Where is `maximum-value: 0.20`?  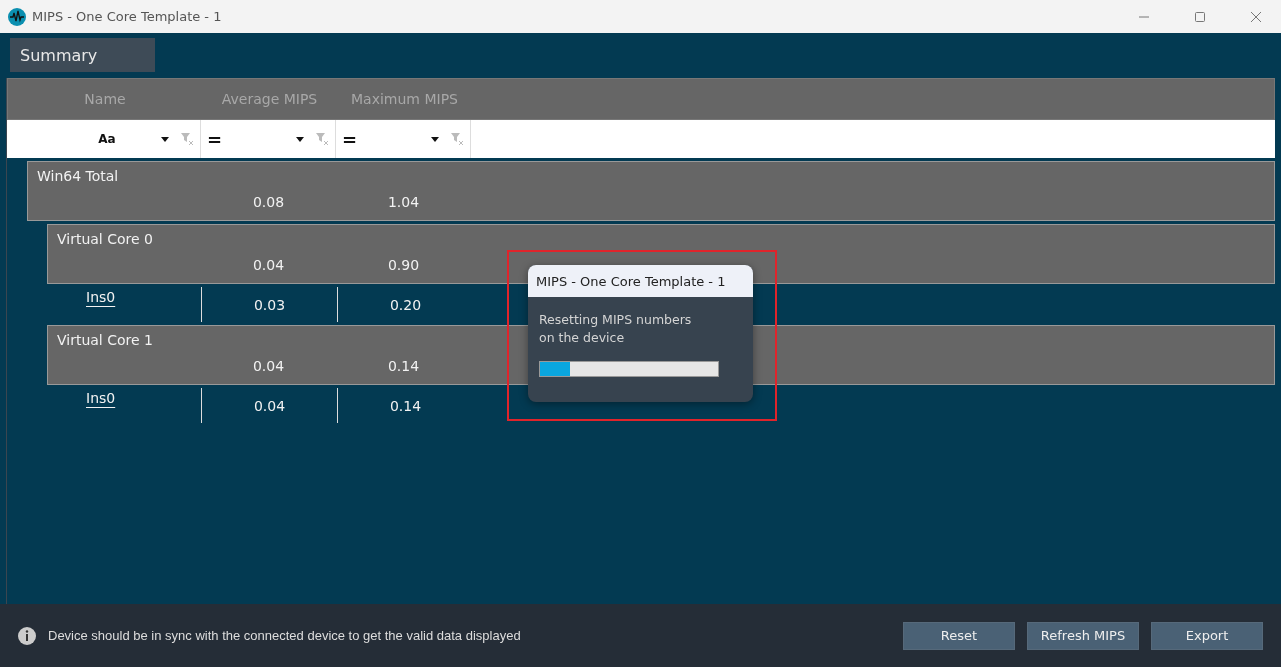 maximum-value: 0.20 is located at coordinates (405, 304).